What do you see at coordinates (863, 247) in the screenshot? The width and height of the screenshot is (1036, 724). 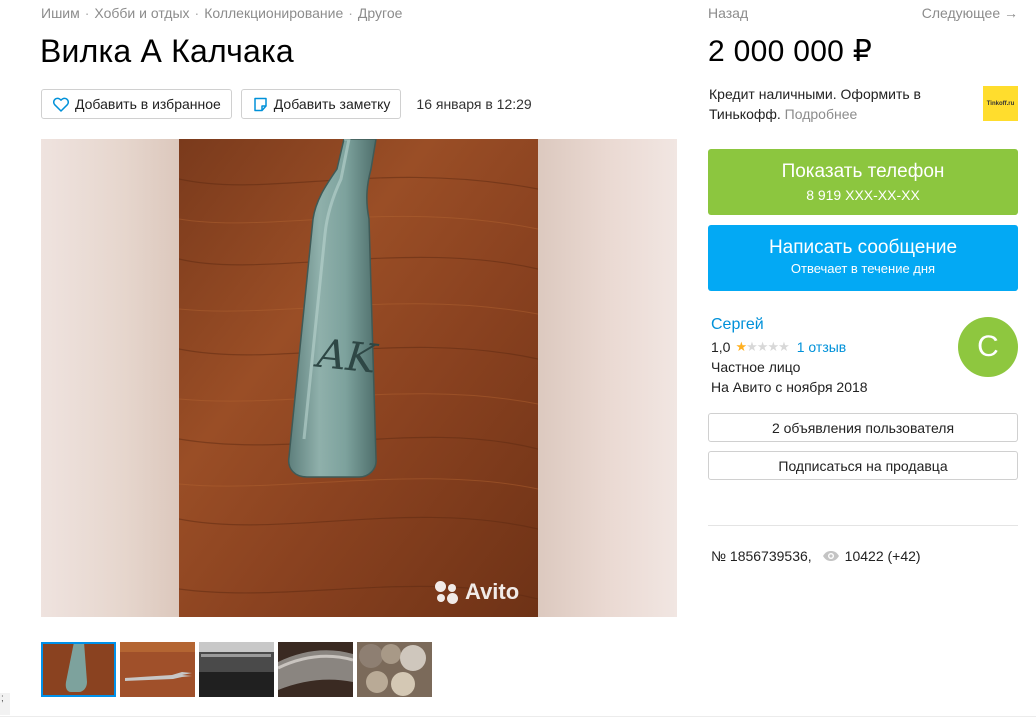 I see `write-message-title: Написать сообщение` at bounding box center [863, 247].